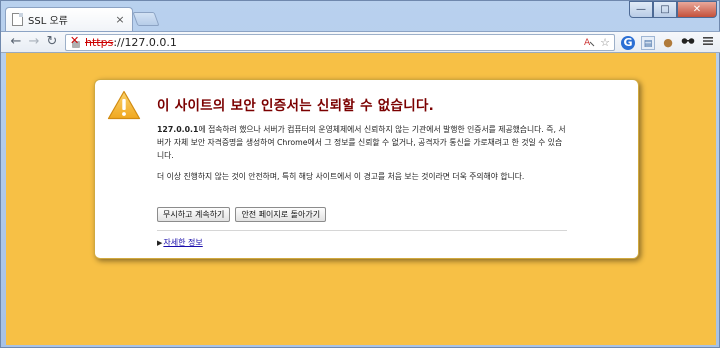  Describe the element at coordinates (340, 42) in the screenshot. I see `address-bar: https :// 127.0.0.1 A ☆` at that location.